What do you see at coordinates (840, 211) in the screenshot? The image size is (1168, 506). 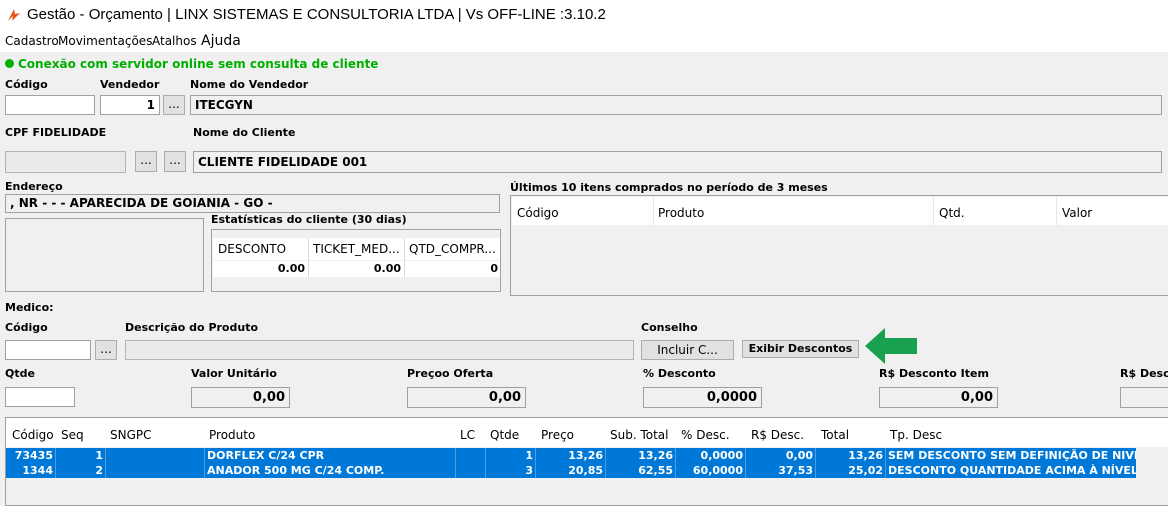 I see `last-items-header: Código Produto Qtd. Valor` at bounding box center [840, 211].